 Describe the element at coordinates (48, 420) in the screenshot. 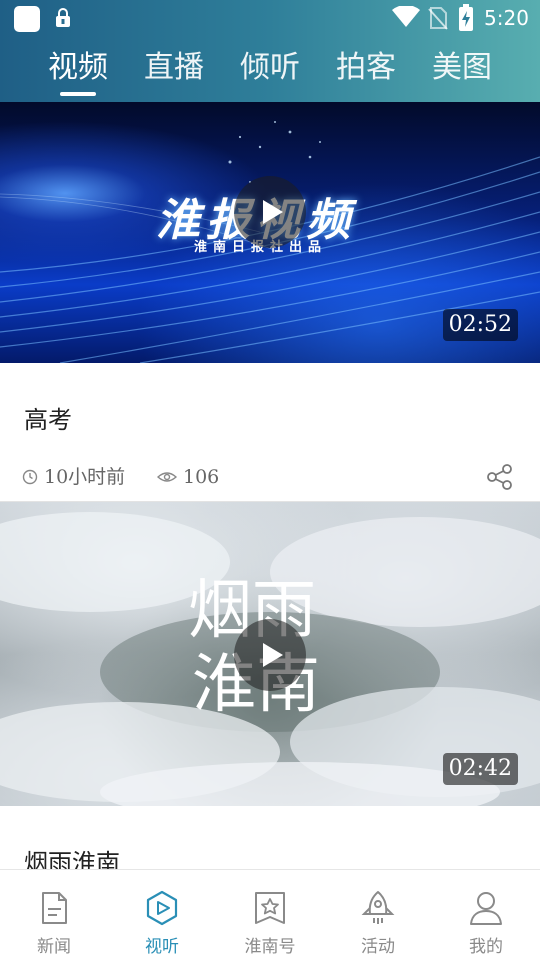

I see `video-title: 高考` at that location.